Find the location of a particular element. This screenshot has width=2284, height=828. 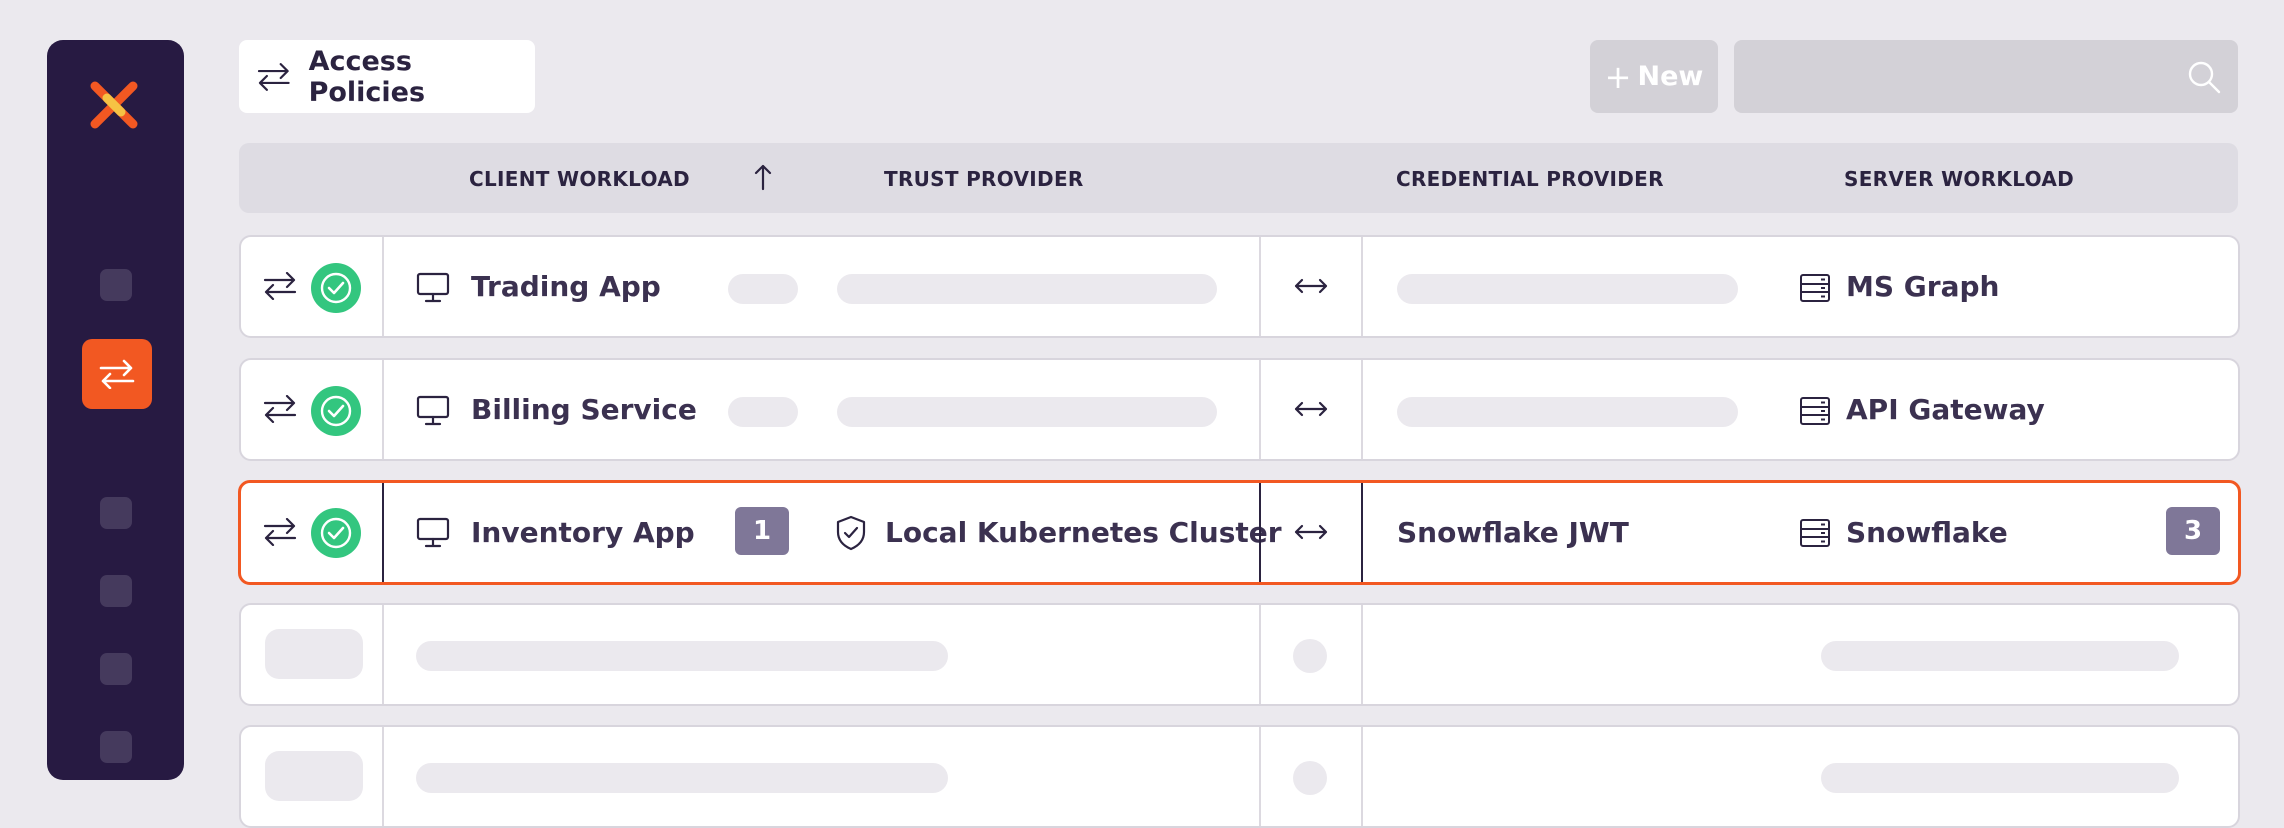

sidebar-item-access-policies is located at coordinates (117, 374).